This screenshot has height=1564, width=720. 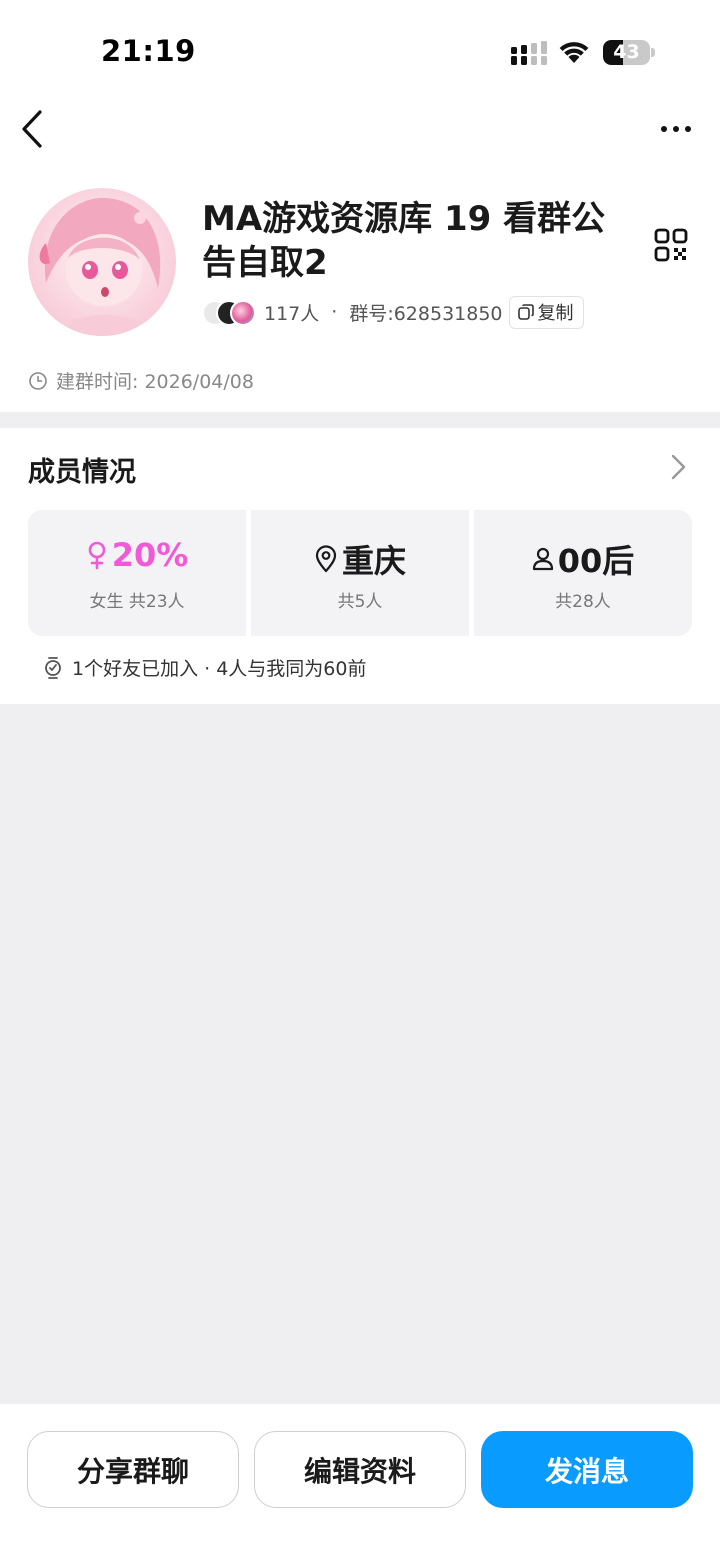 I want to click on group-name: MA游戏资源库 19 看群公告自取2, so click(x=404, y=241).